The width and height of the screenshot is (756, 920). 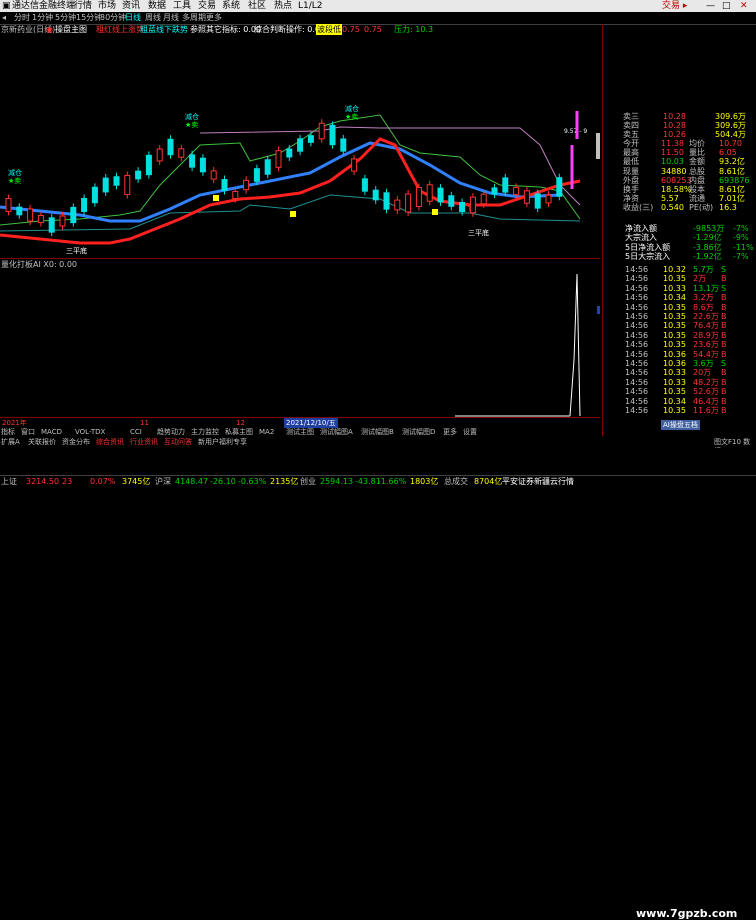 What do you see at coordinates (131, 6) in the screenshot?
I see `menu-item-zixun: 资讯` at bounding box center [131, 6].